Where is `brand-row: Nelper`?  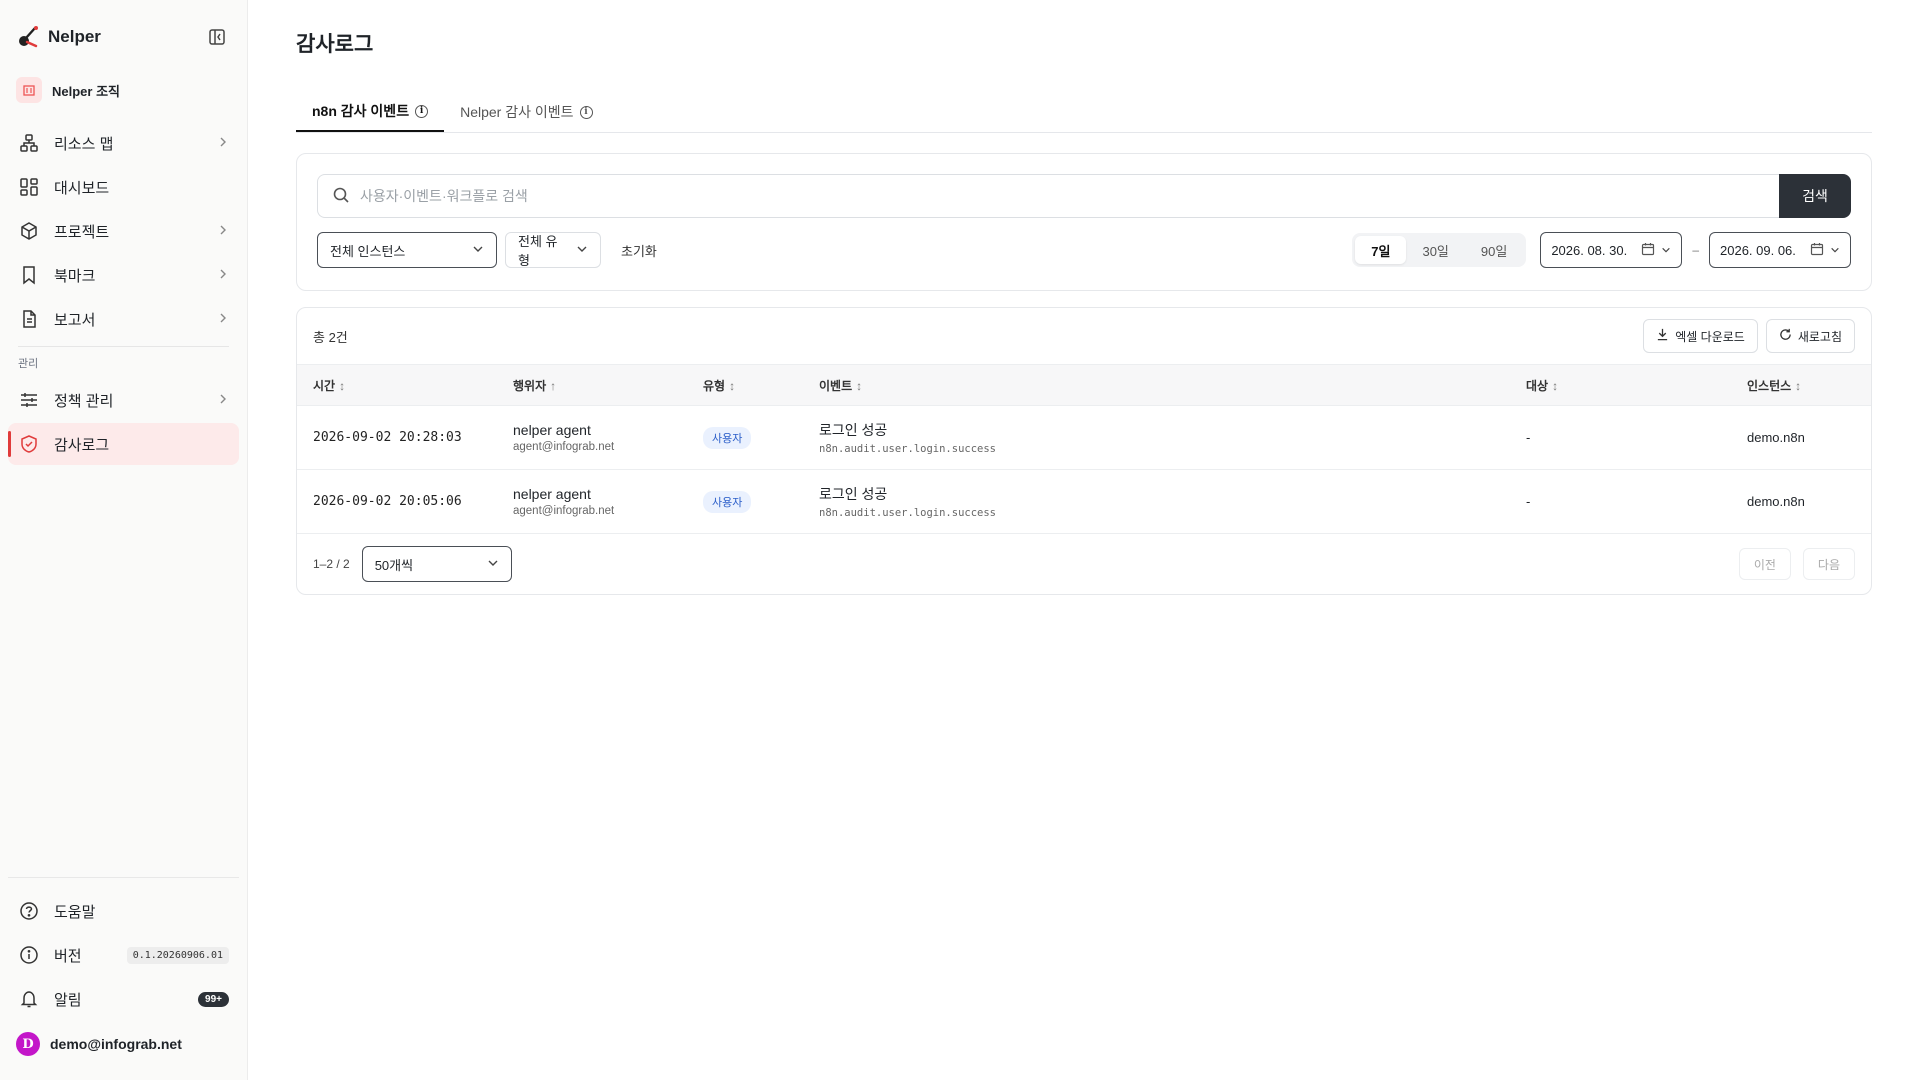
brand-row: Nelper is located at coordinates (123, 37).